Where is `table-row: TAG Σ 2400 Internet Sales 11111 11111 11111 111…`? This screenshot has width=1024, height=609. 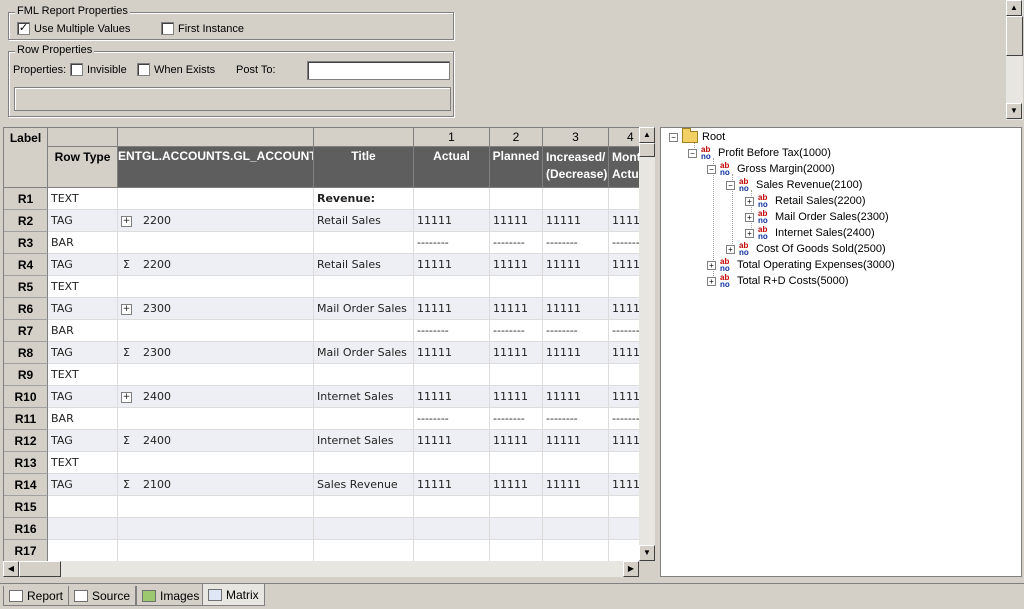
table-row: TAG Σ 2400 Internet Sales 11111 11111 11111 111… is located at coordinates (343, 441).